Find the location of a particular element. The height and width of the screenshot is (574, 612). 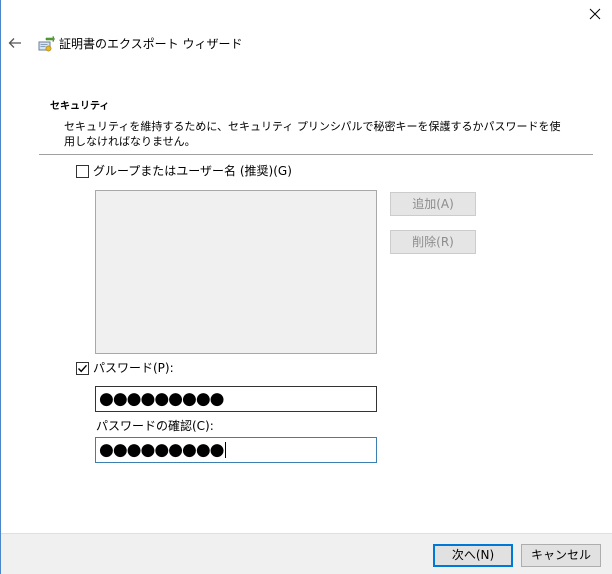

group-or-user-option: グループまたはユーザー名 (推奨)(G) is located at coordinates (184, 171).